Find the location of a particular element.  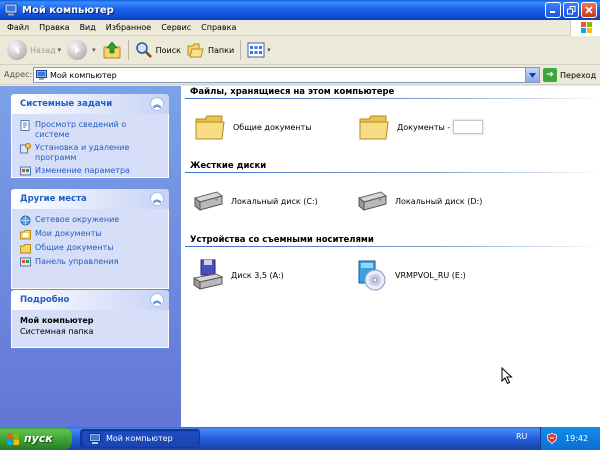

my-documents-link: Мои документы is located at coordinates (91, 234).